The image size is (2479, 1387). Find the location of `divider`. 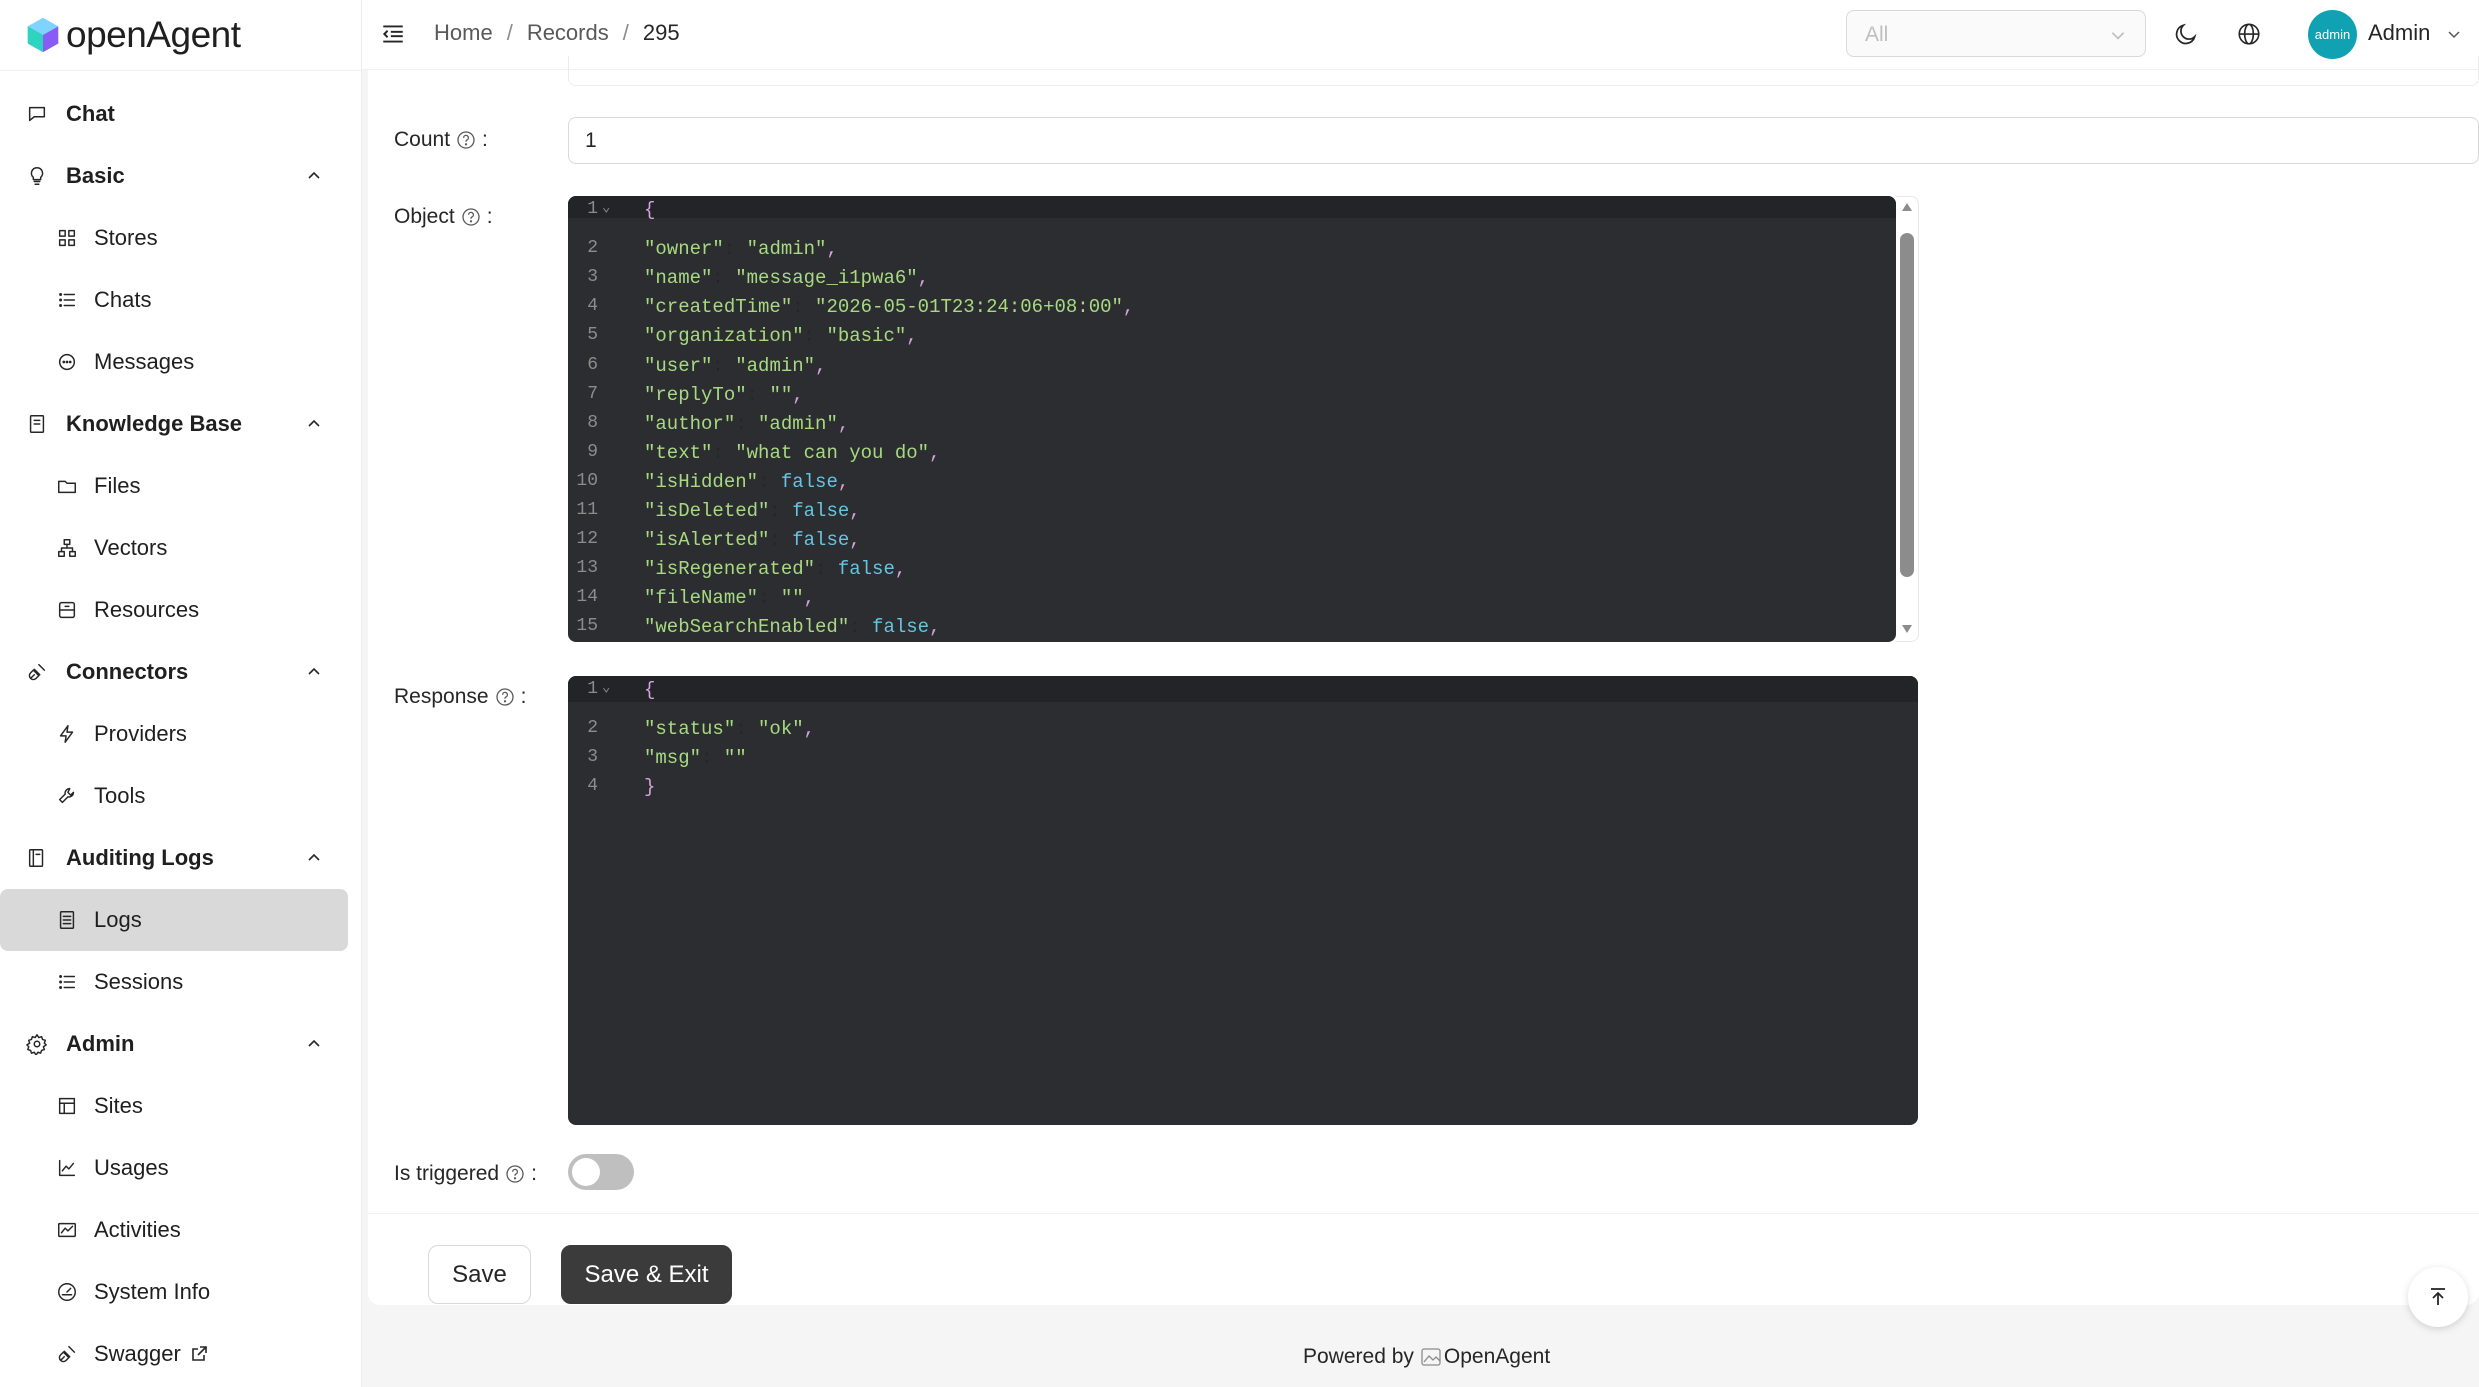

divider is located at coordinates (181, 70).